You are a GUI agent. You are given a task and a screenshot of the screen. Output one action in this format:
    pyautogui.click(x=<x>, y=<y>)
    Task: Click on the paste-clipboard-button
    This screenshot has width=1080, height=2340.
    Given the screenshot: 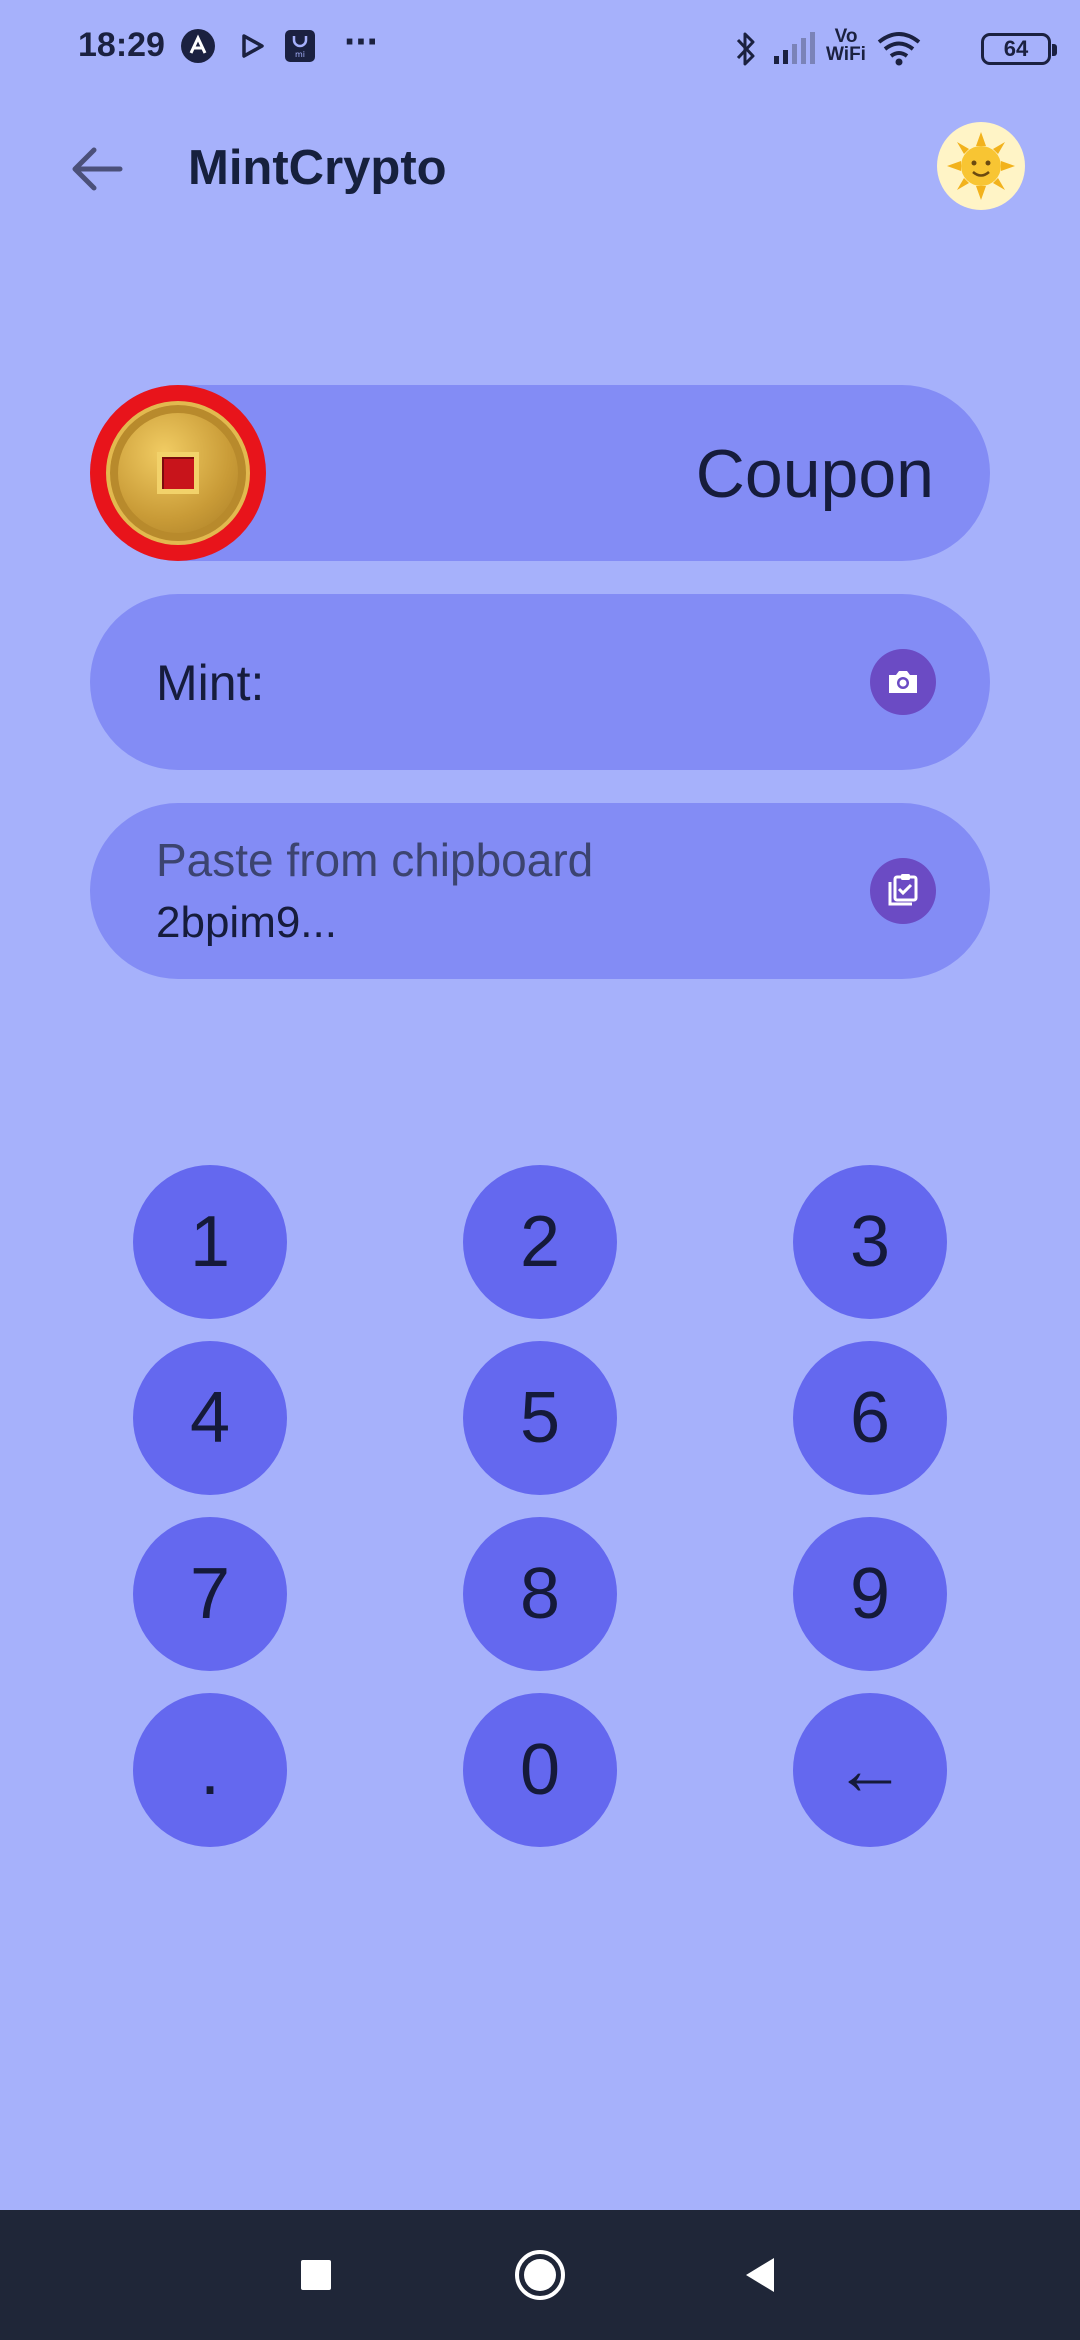 What is the action you would take?
    pyautogui.click(x=903, y=891)
    